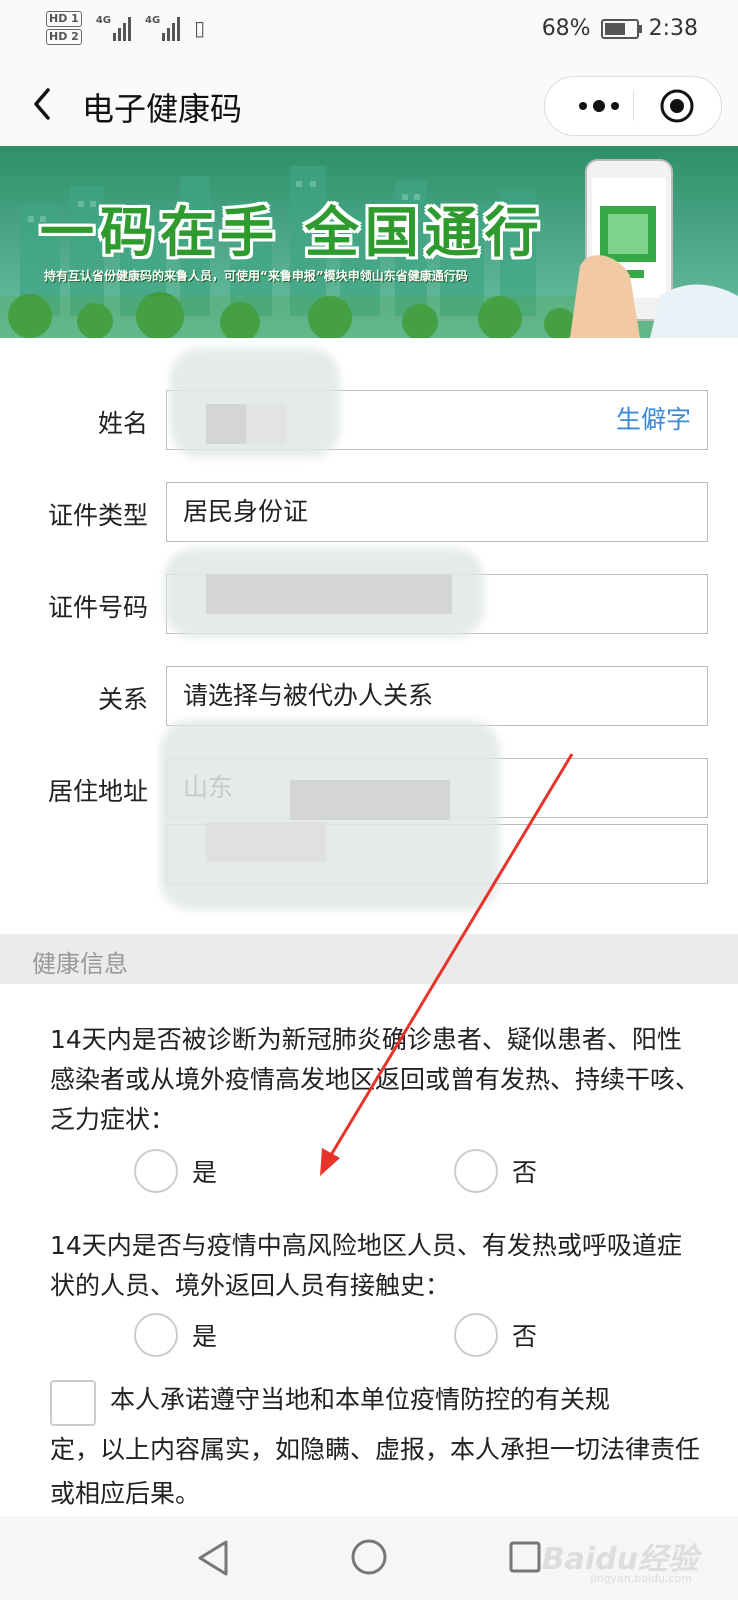 This screenshot has width=738, height=1600. What do you see at coordinates (677, 106) in the screenshot?
I see `close-target-icon` at bounding box center [677, 106].